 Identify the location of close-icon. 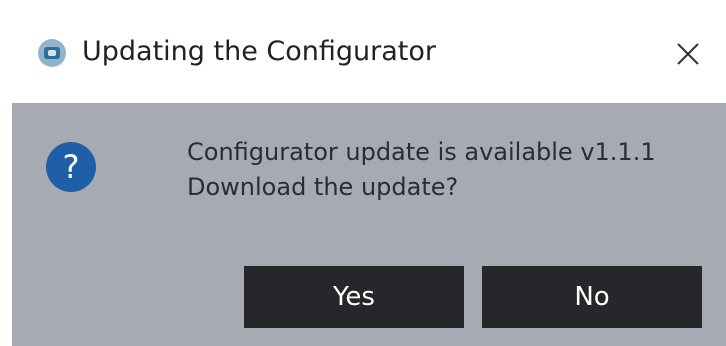
(688, 54).